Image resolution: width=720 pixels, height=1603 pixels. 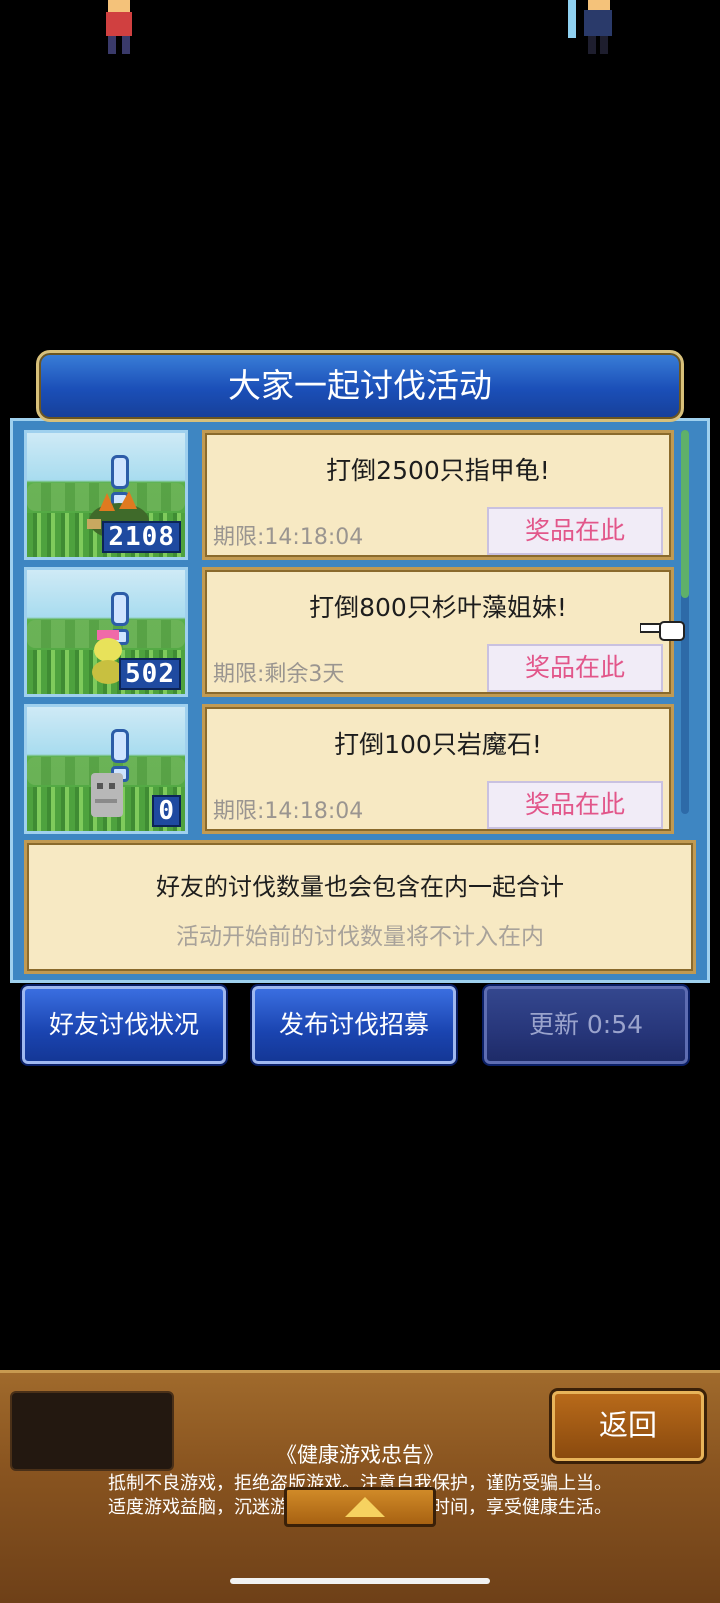 What do you see at coordinates (141, 537) in the screenshot?
I see `defeat-count: 2108` at bounding box center [141, 537].